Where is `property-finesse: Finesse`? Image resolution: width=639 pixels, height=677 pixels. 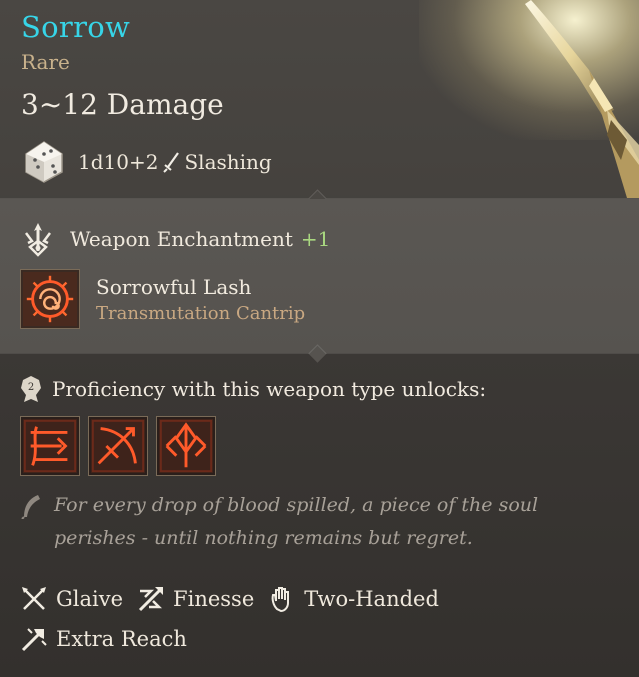 property-finesse: Finesse is located at coordinates (195, 599).